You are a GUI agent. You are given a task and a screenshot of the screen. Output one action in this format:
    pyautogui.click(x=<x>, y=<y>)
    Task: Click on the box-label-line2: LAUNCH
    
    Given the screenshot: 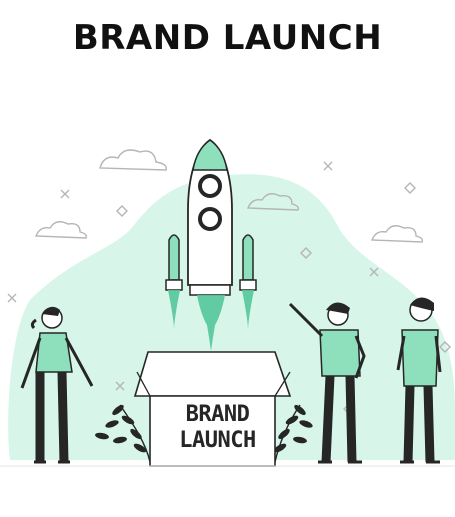 What is the action you would take?
    pyautogui.click(x=217, y=440)
    